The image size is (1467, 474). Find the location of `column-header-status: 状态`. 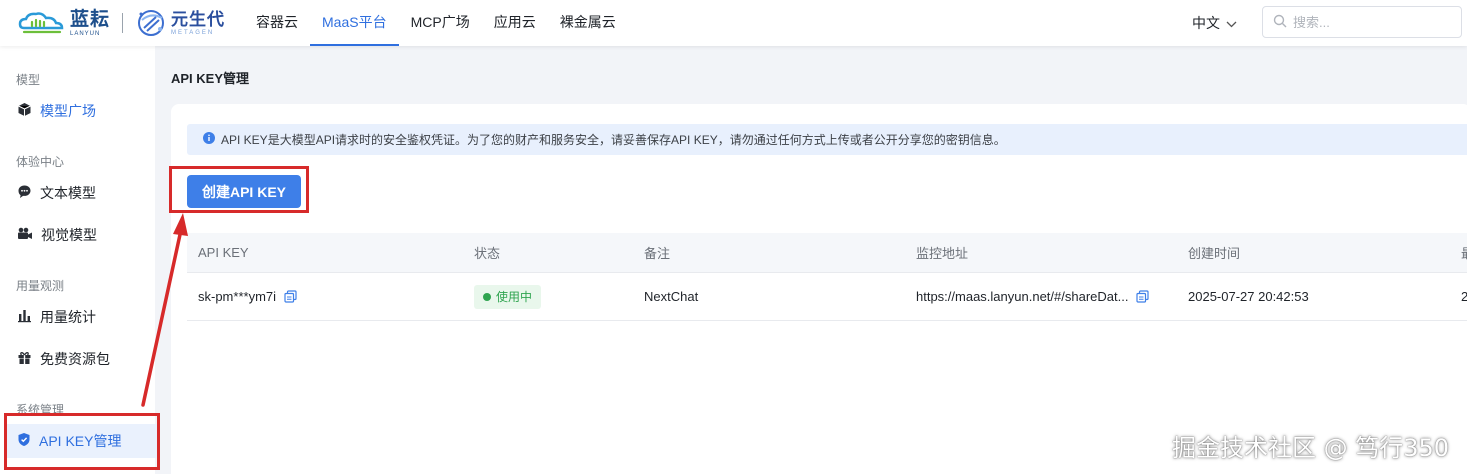

column-header-status: 状态 is located at coordinates (487, 253).